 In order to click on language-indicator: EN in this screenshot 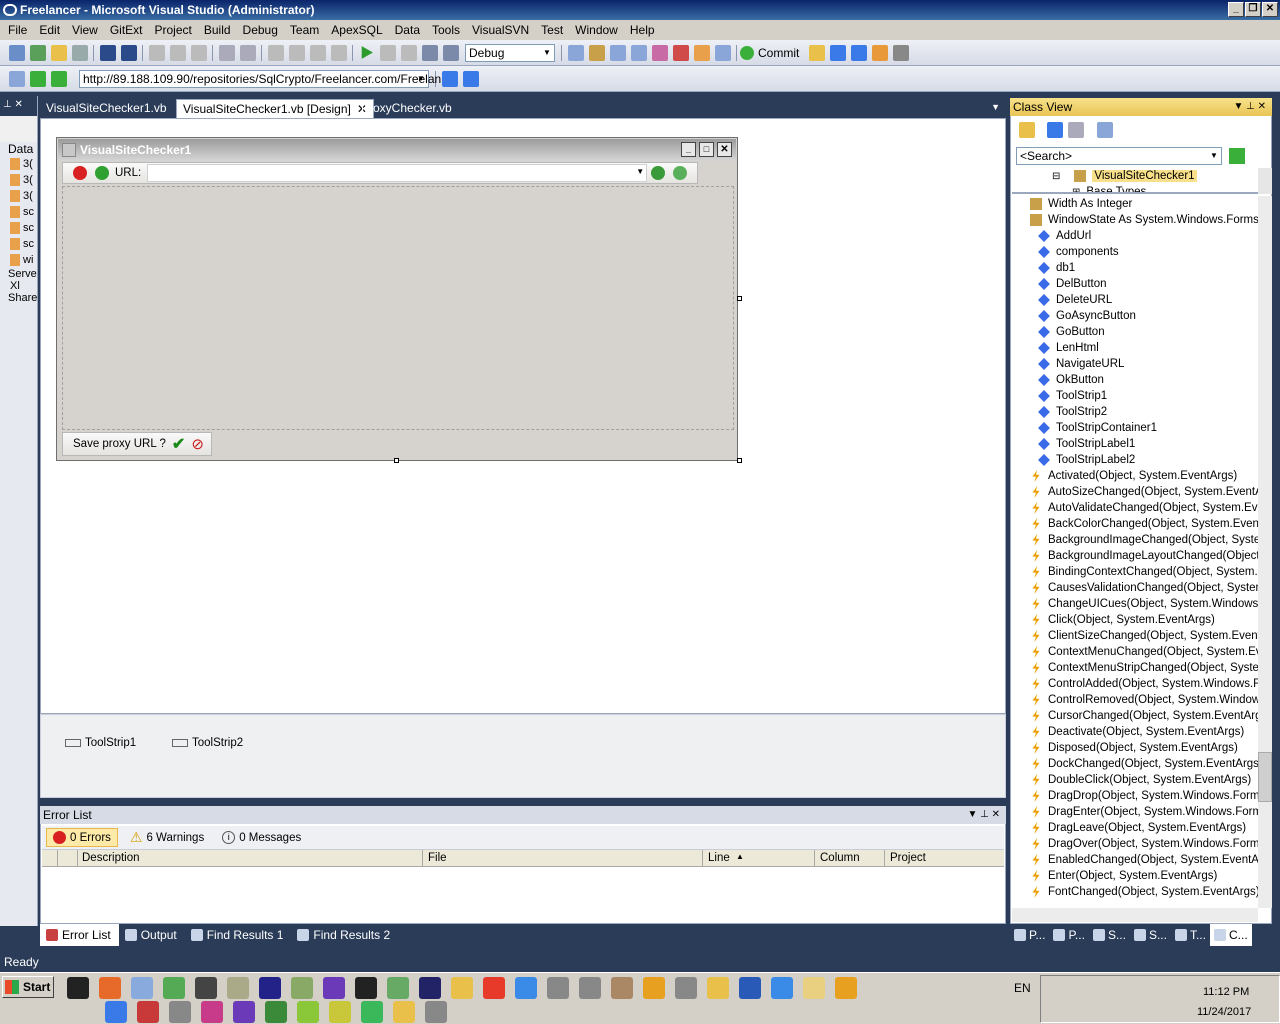, I will do `click(1022, 988)`.